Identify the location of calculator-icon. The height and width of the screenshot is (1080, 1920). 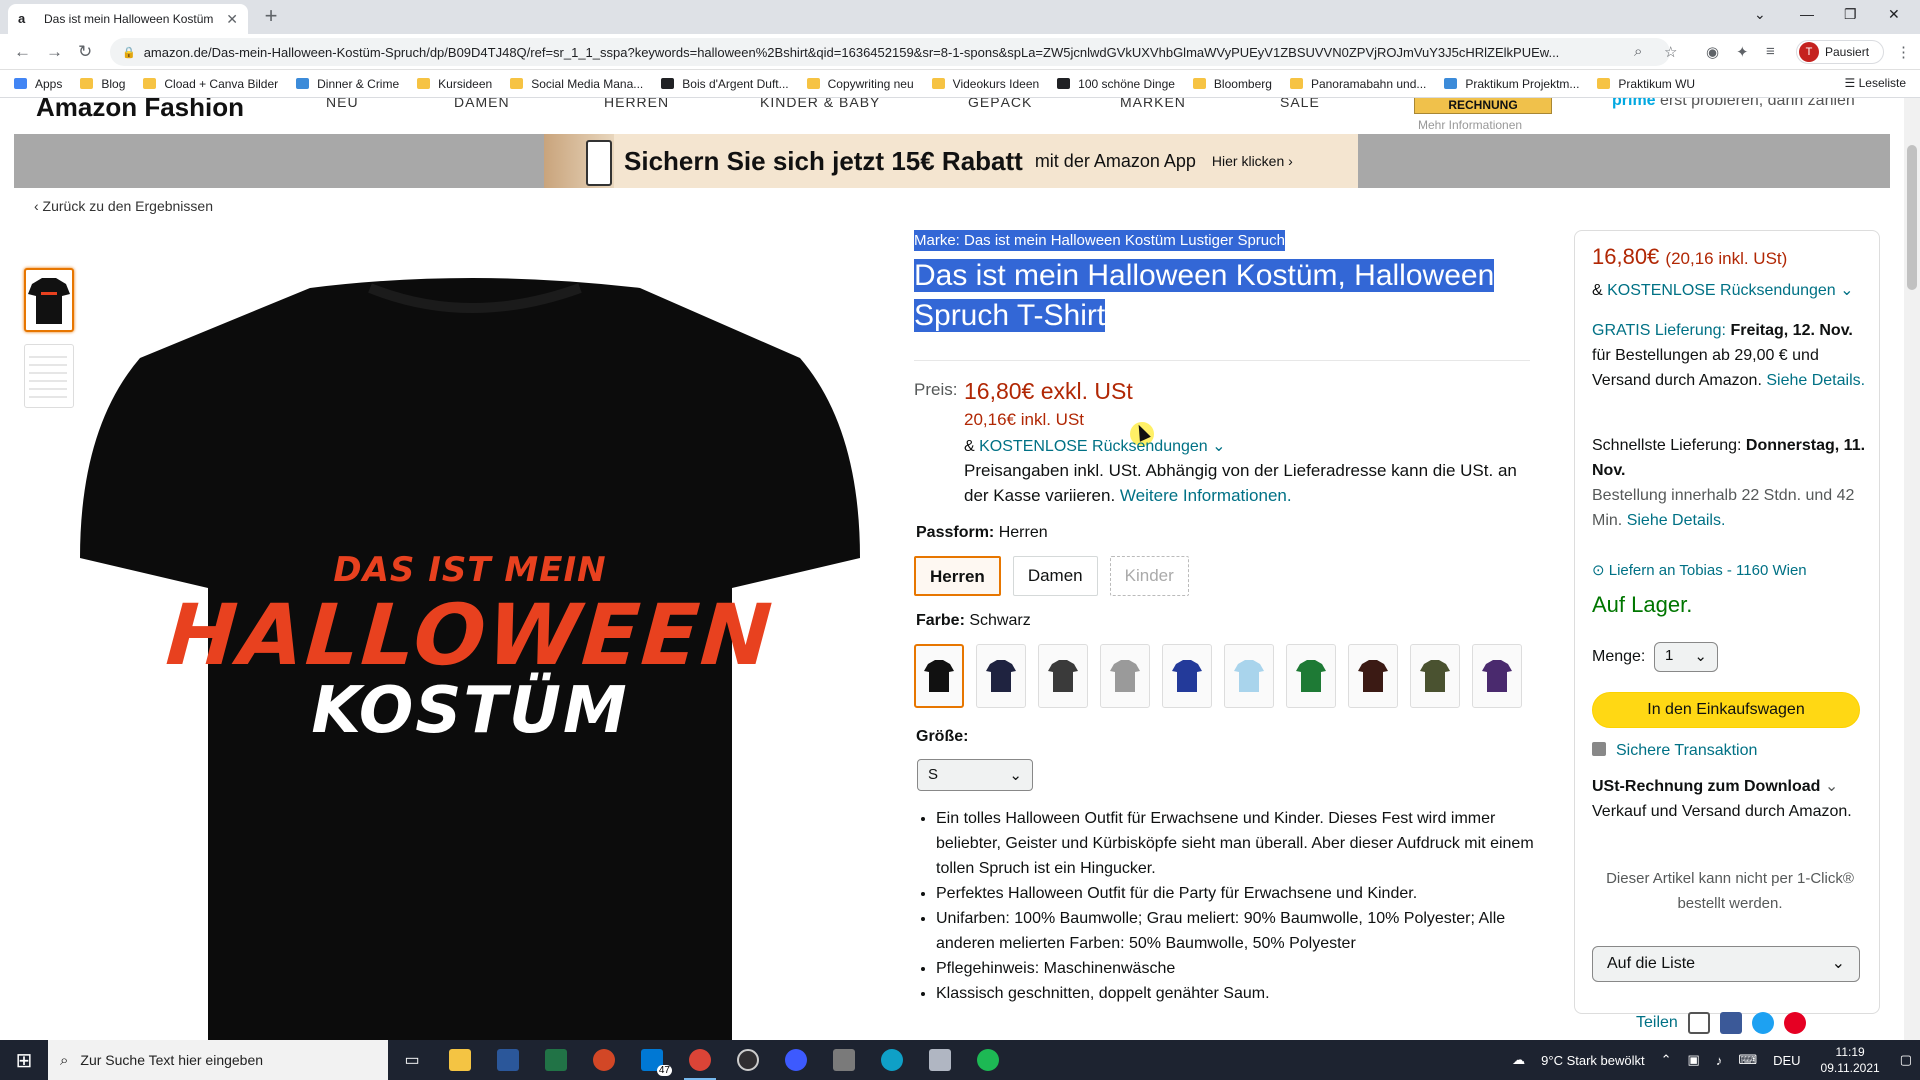
(844, 1060).